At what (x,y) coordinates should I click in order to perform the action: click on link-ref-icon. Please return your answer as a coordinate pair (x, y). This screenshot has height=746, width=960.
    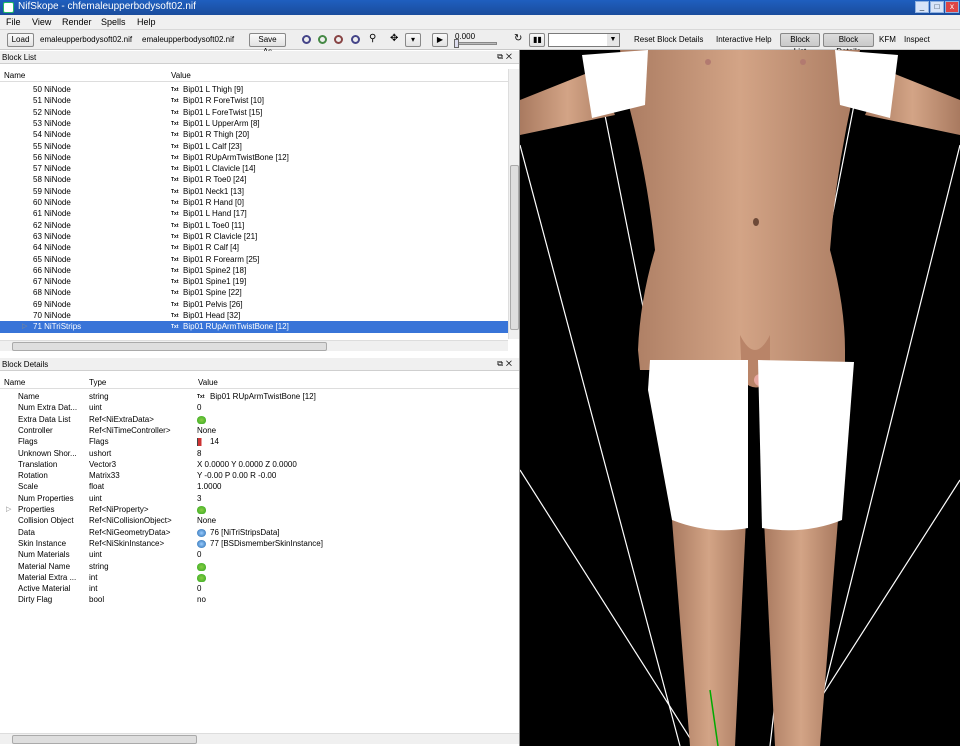
    Looking at the image, I should click on (201, 543).